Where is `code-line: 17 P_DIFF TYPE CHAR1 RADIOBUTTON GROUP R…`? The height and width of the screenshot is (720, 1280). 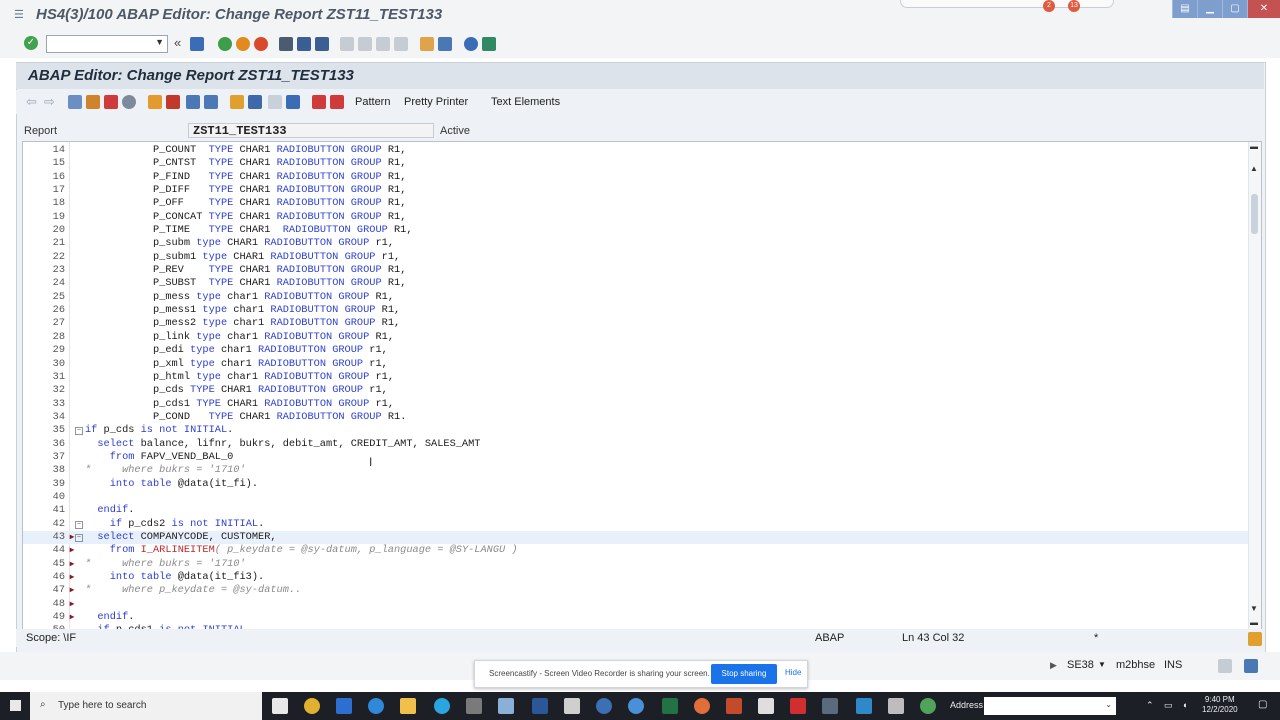 code-line: 17 P_DIFF TYPE CHAR1 RADIOBUTTON GROUP R… is located at coordinates (636, 190).